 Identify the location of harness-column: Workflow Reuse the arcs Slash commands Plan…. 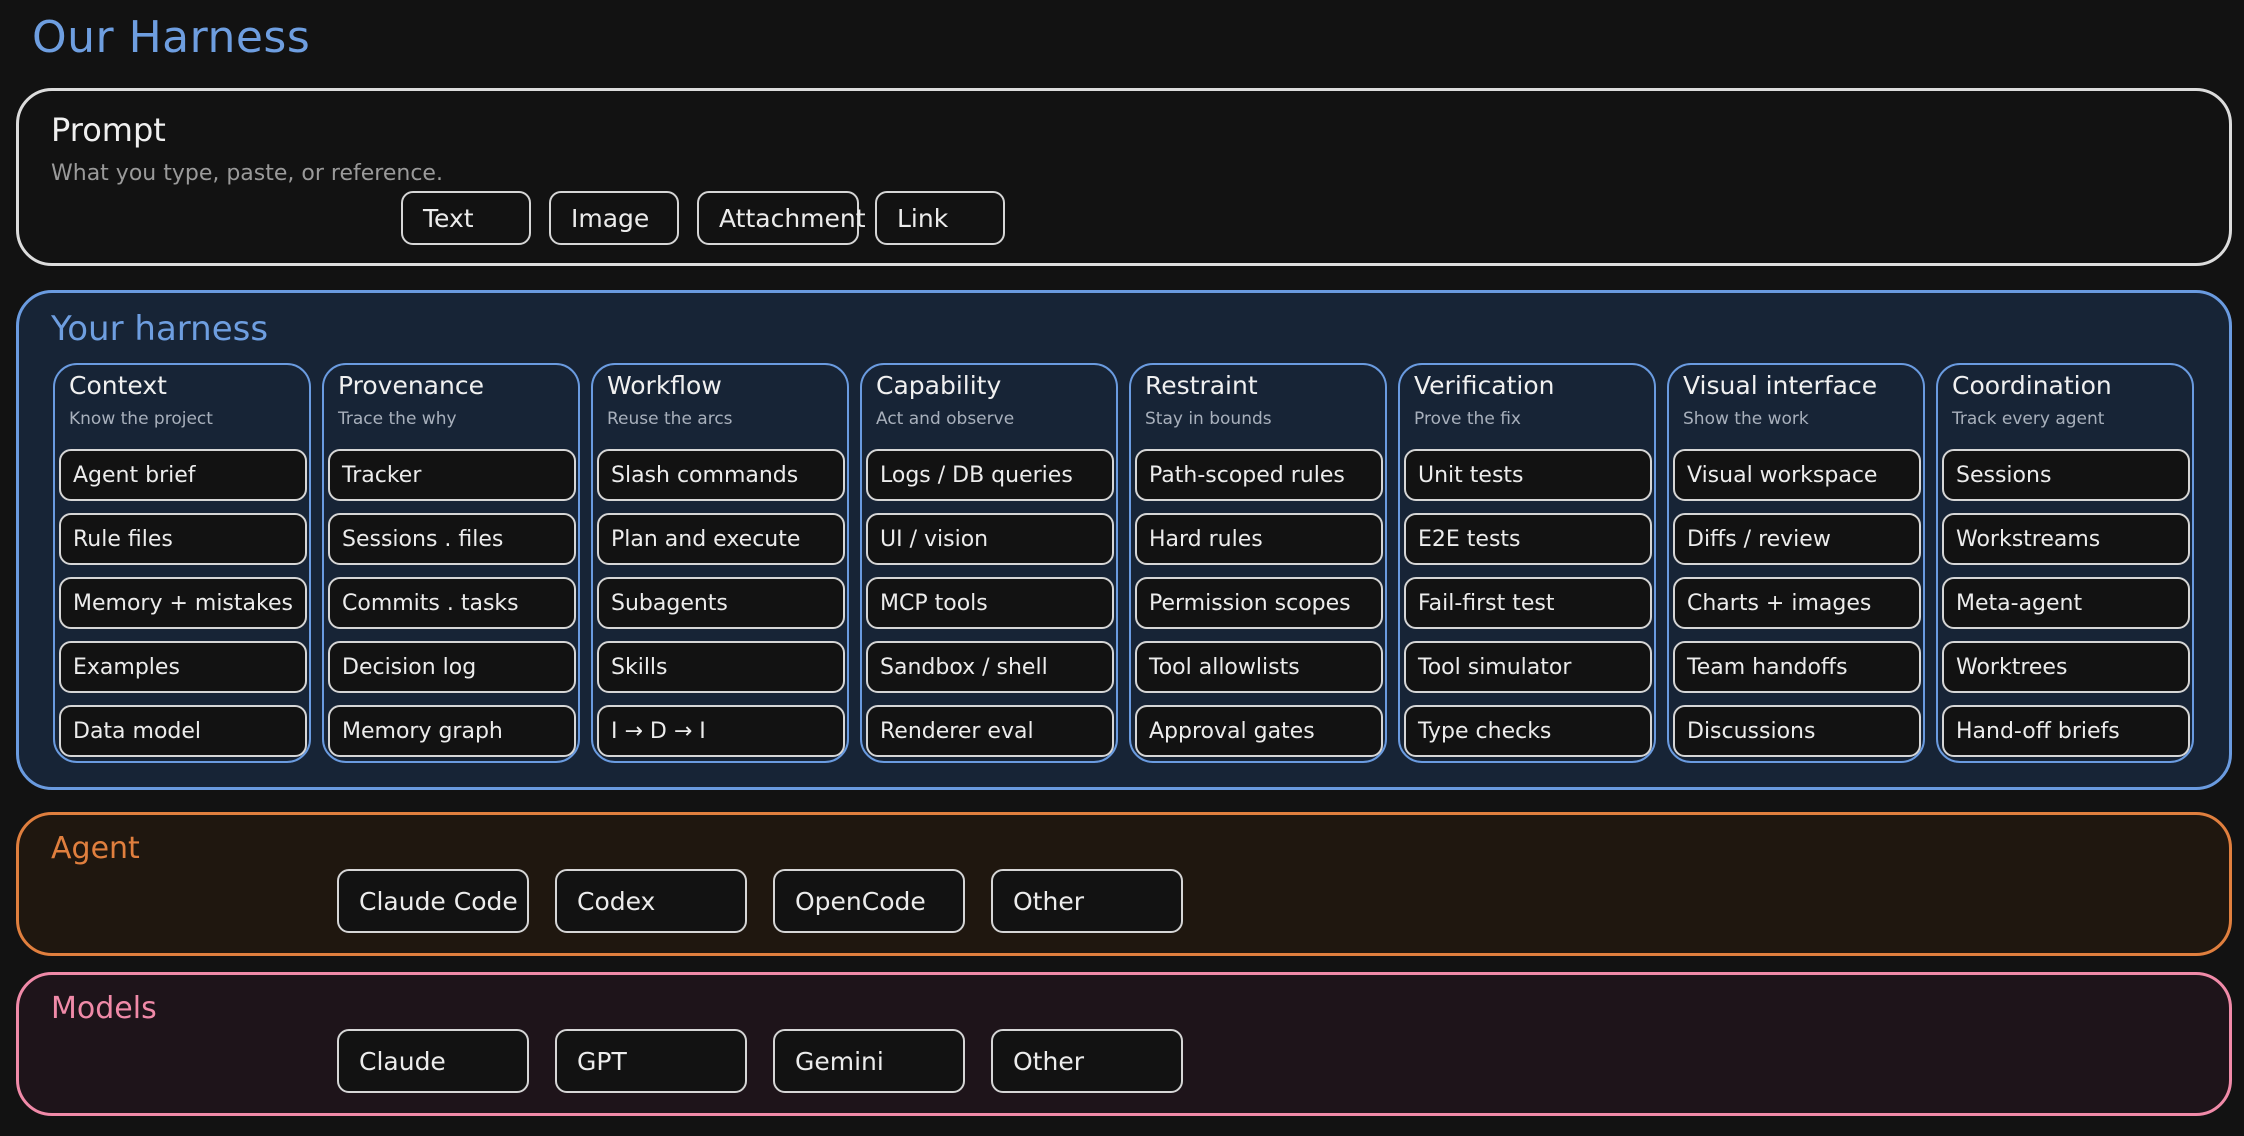
(720, 563).